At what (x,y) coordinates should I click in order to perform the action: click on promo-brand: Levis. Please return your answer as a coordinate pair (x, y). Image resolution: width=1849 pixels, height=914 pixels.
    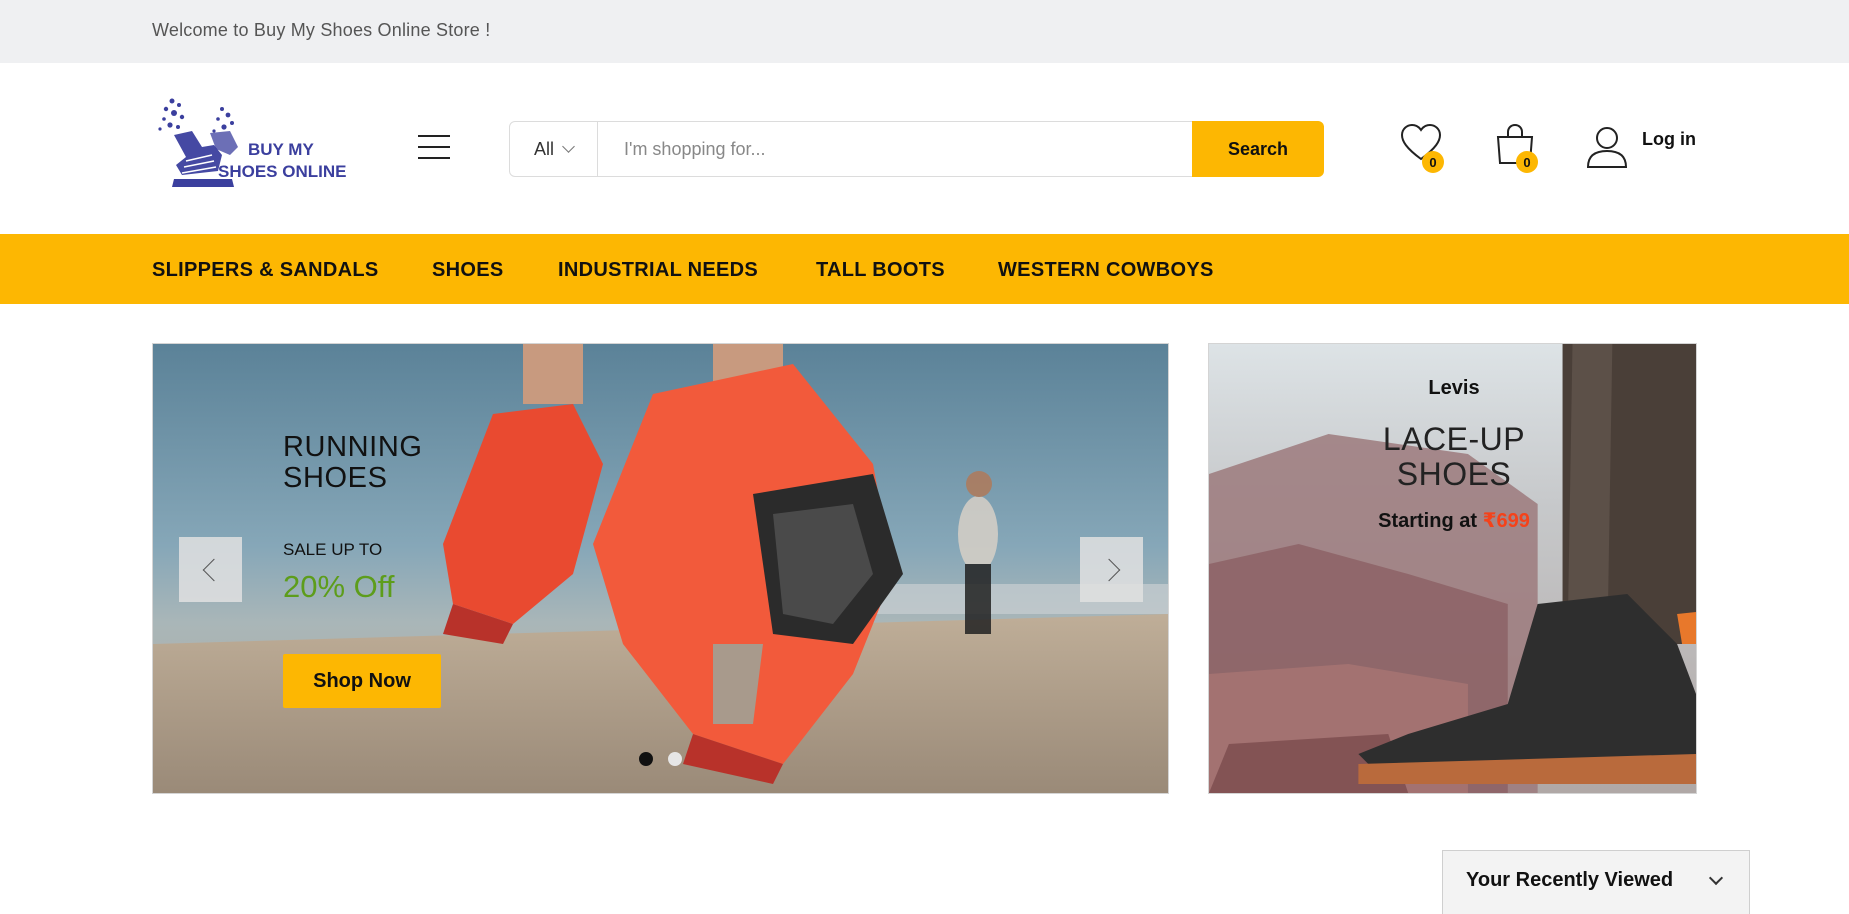
    Looking at the image, I should click on (1454, 388).